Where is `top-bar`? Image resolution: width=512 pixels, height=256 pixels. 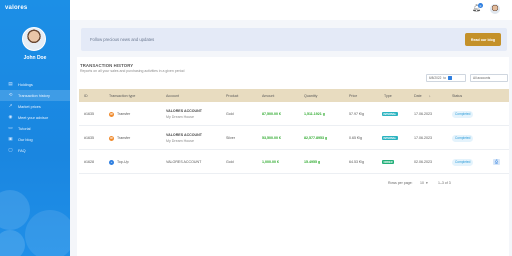 top-bar is located at coordinates (291, 10).